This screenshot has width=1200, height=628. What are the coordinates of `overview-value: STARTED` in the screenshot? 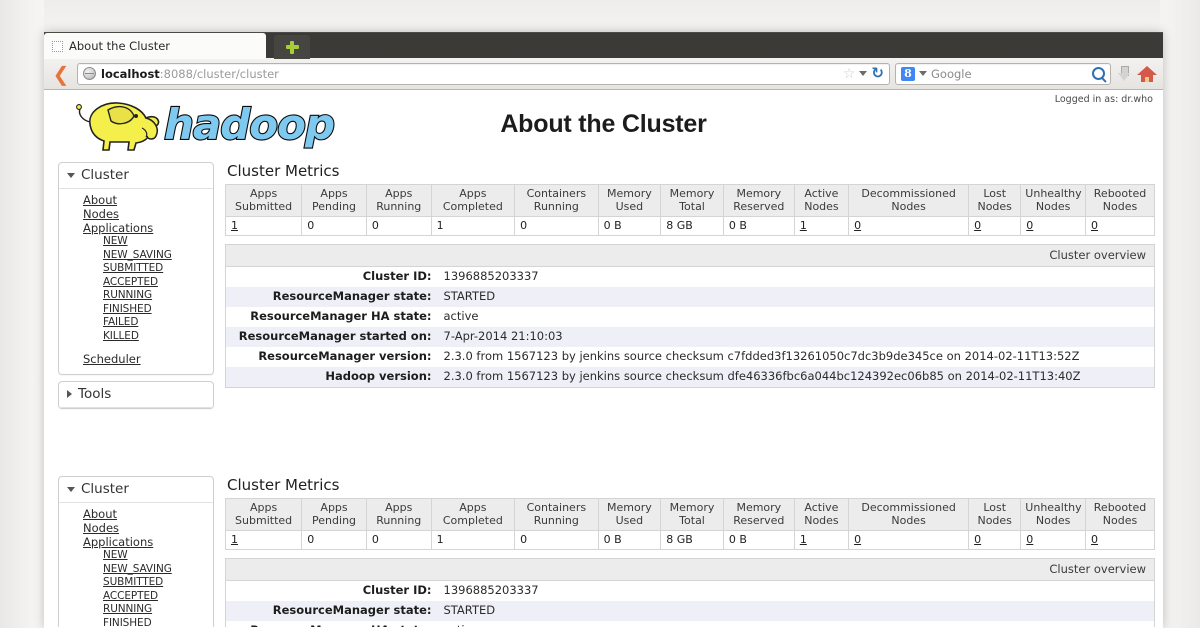 It's located at (796, 297).